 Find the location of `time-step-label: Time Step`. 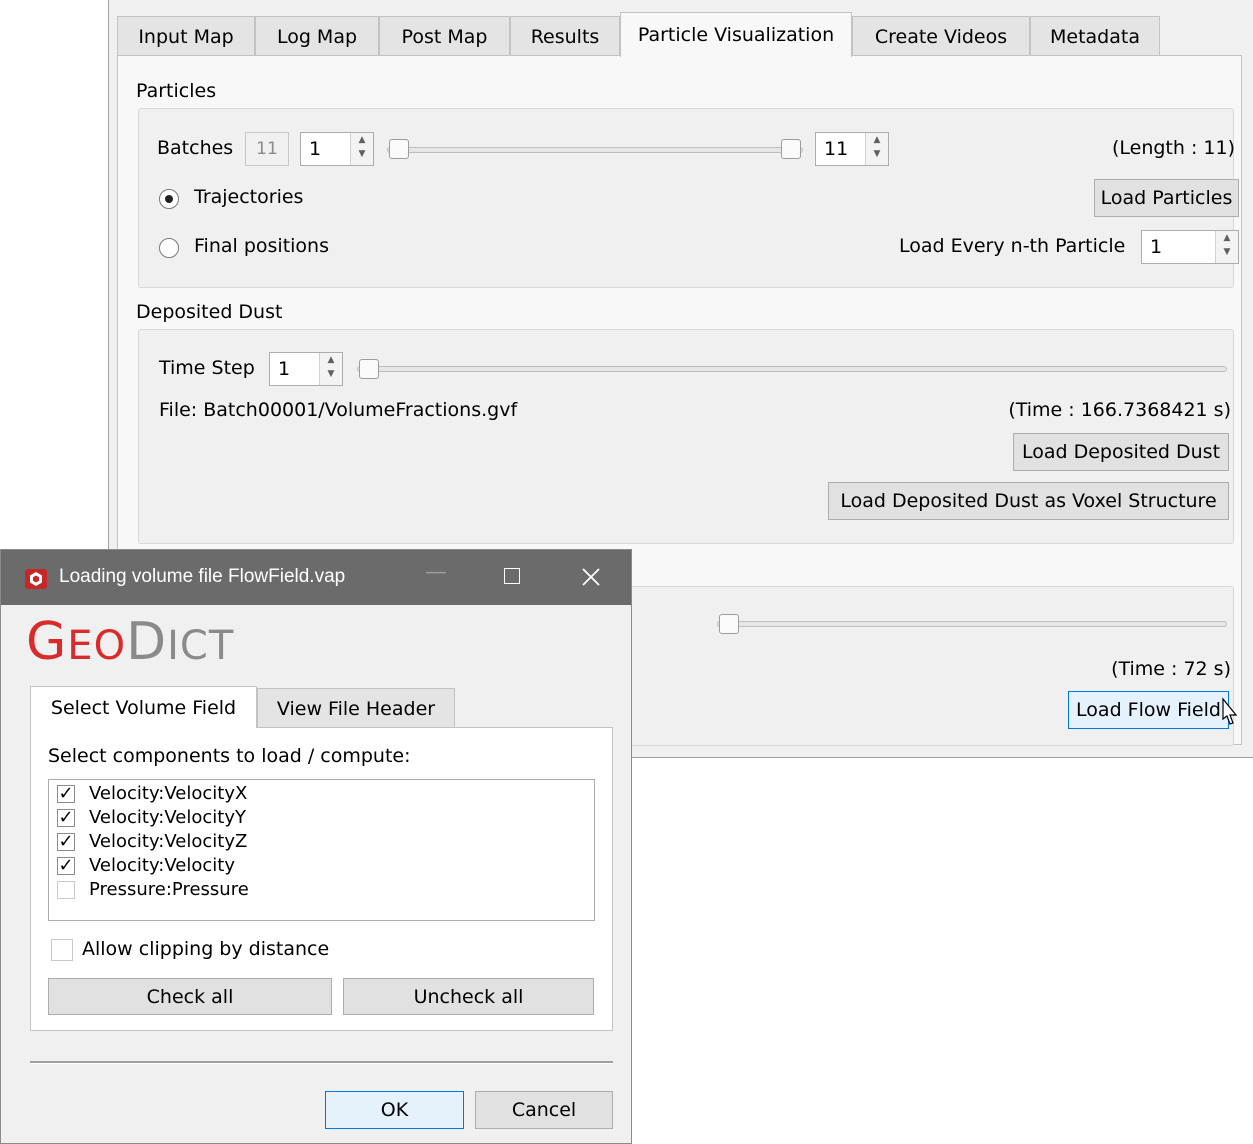

time-step-label: Time Step is located at coordinates (207, 368).